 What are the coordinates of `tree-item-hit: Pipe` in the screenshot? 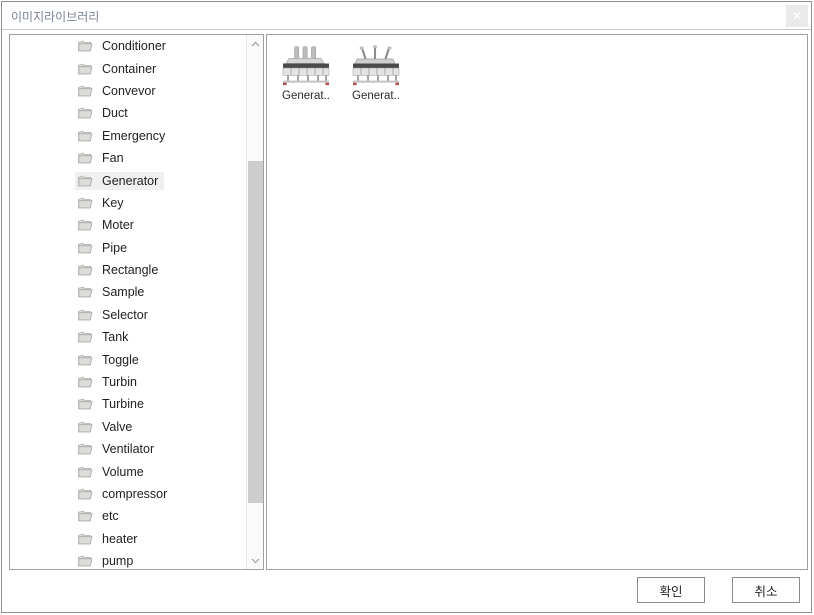 It's located at (104, 248).